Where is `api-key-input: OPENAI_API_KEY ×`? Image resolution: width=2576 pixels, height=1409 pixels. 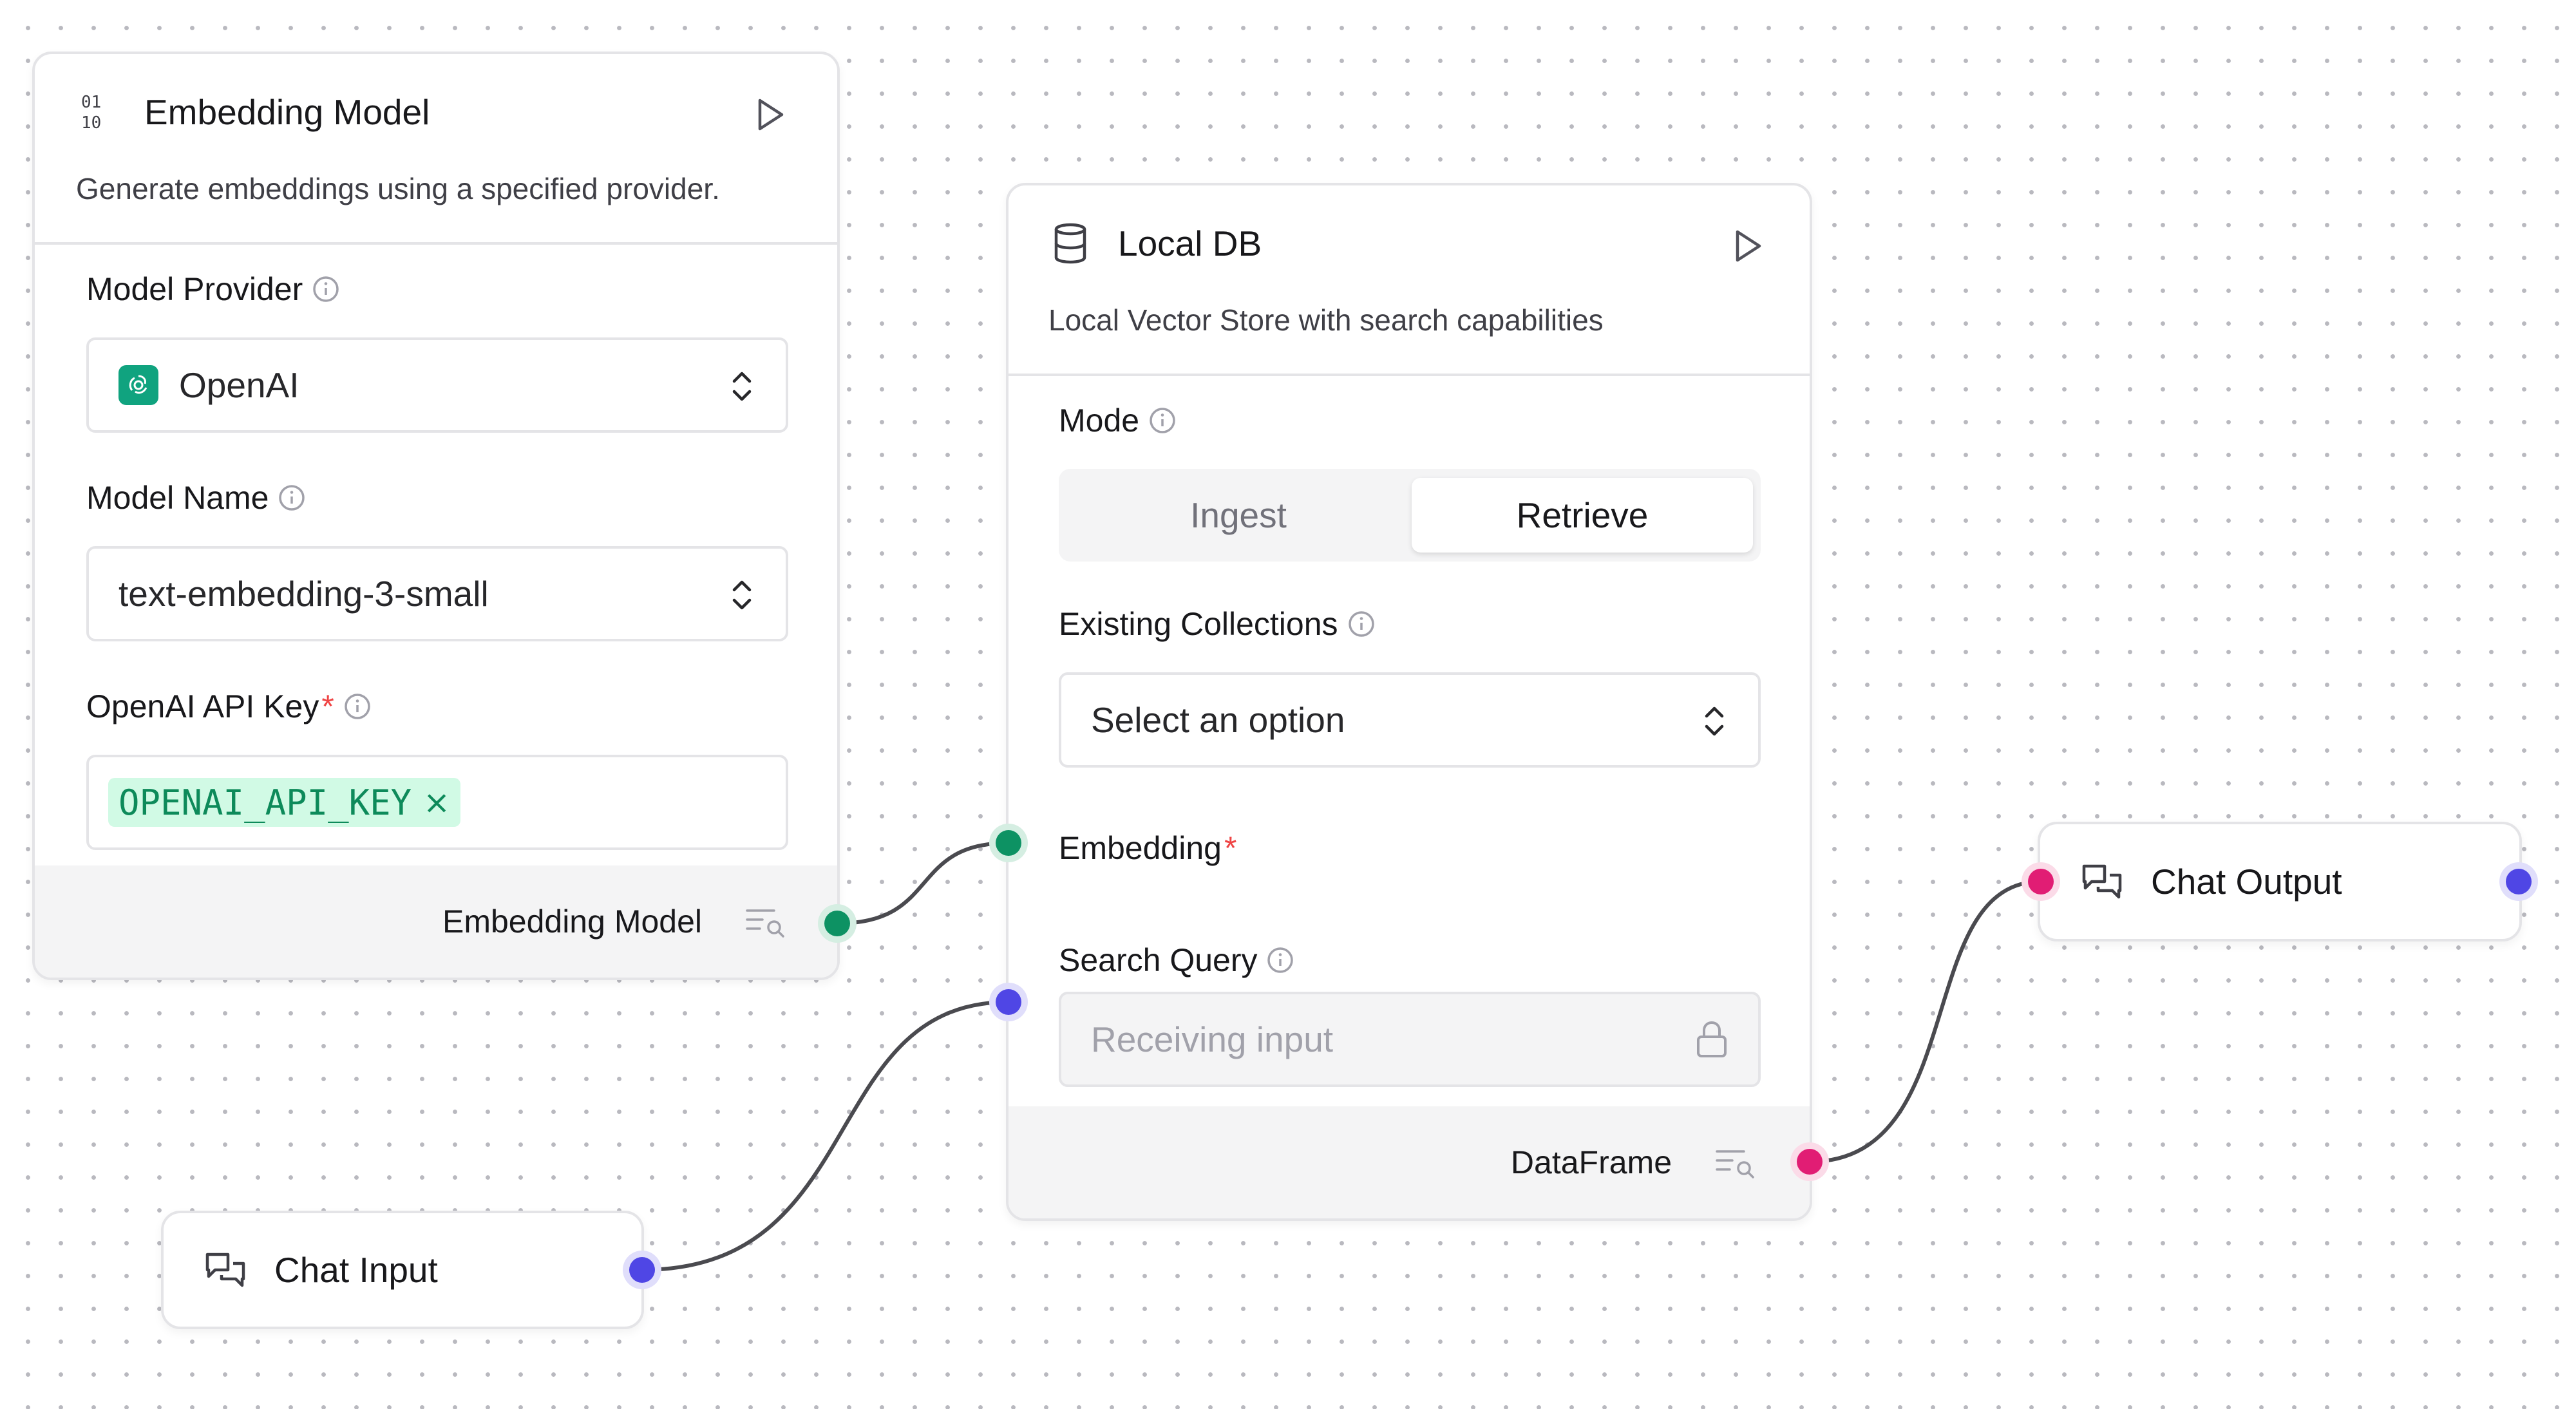
api-key-input: OPENAI_API_KEY × is located at coordinates (437, 802).